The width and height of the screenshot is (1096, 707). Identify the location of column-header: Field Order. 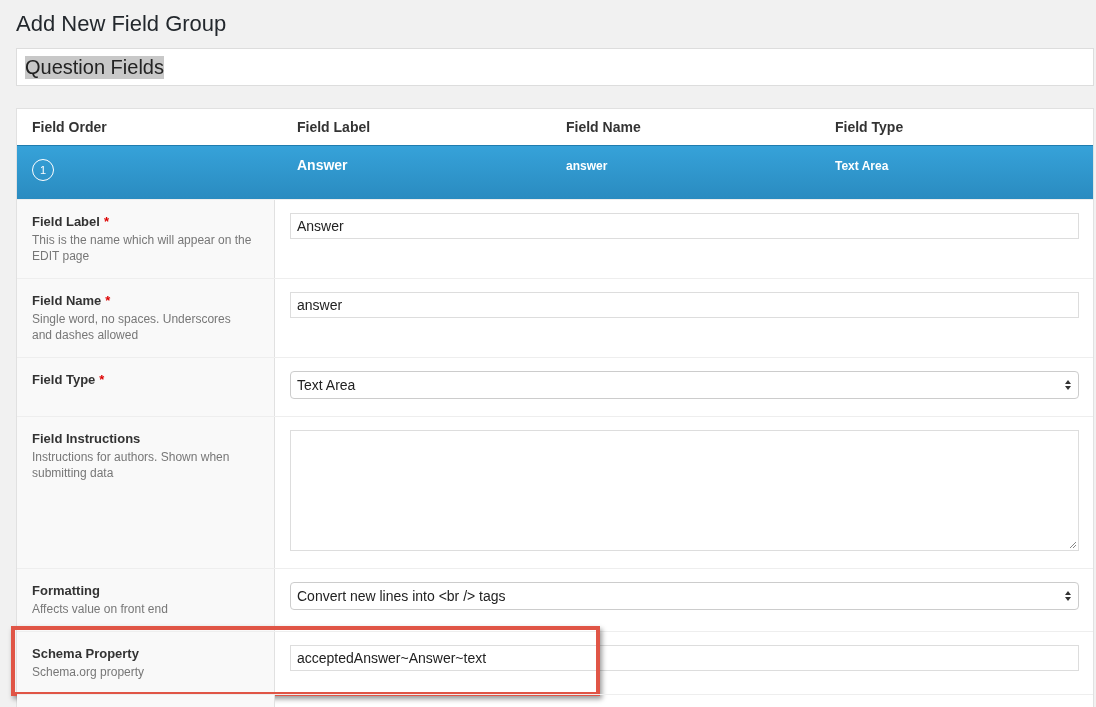
(70, 127).